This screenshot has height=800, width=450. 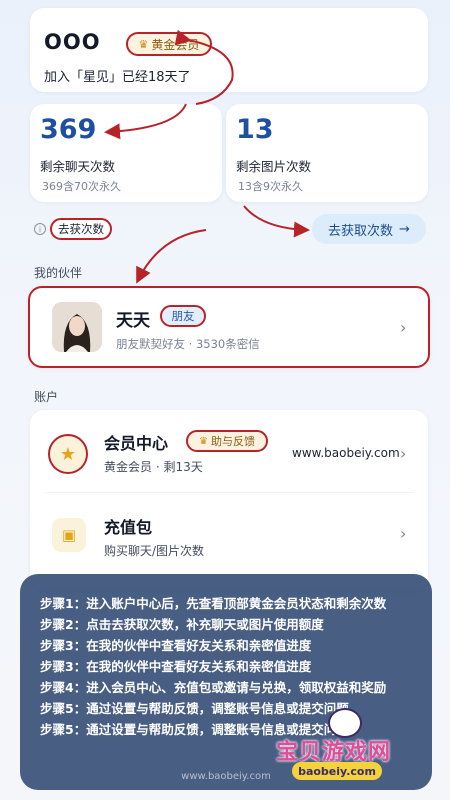 I want to click on recharge-label: 充值包, so click(x=128, y=526).